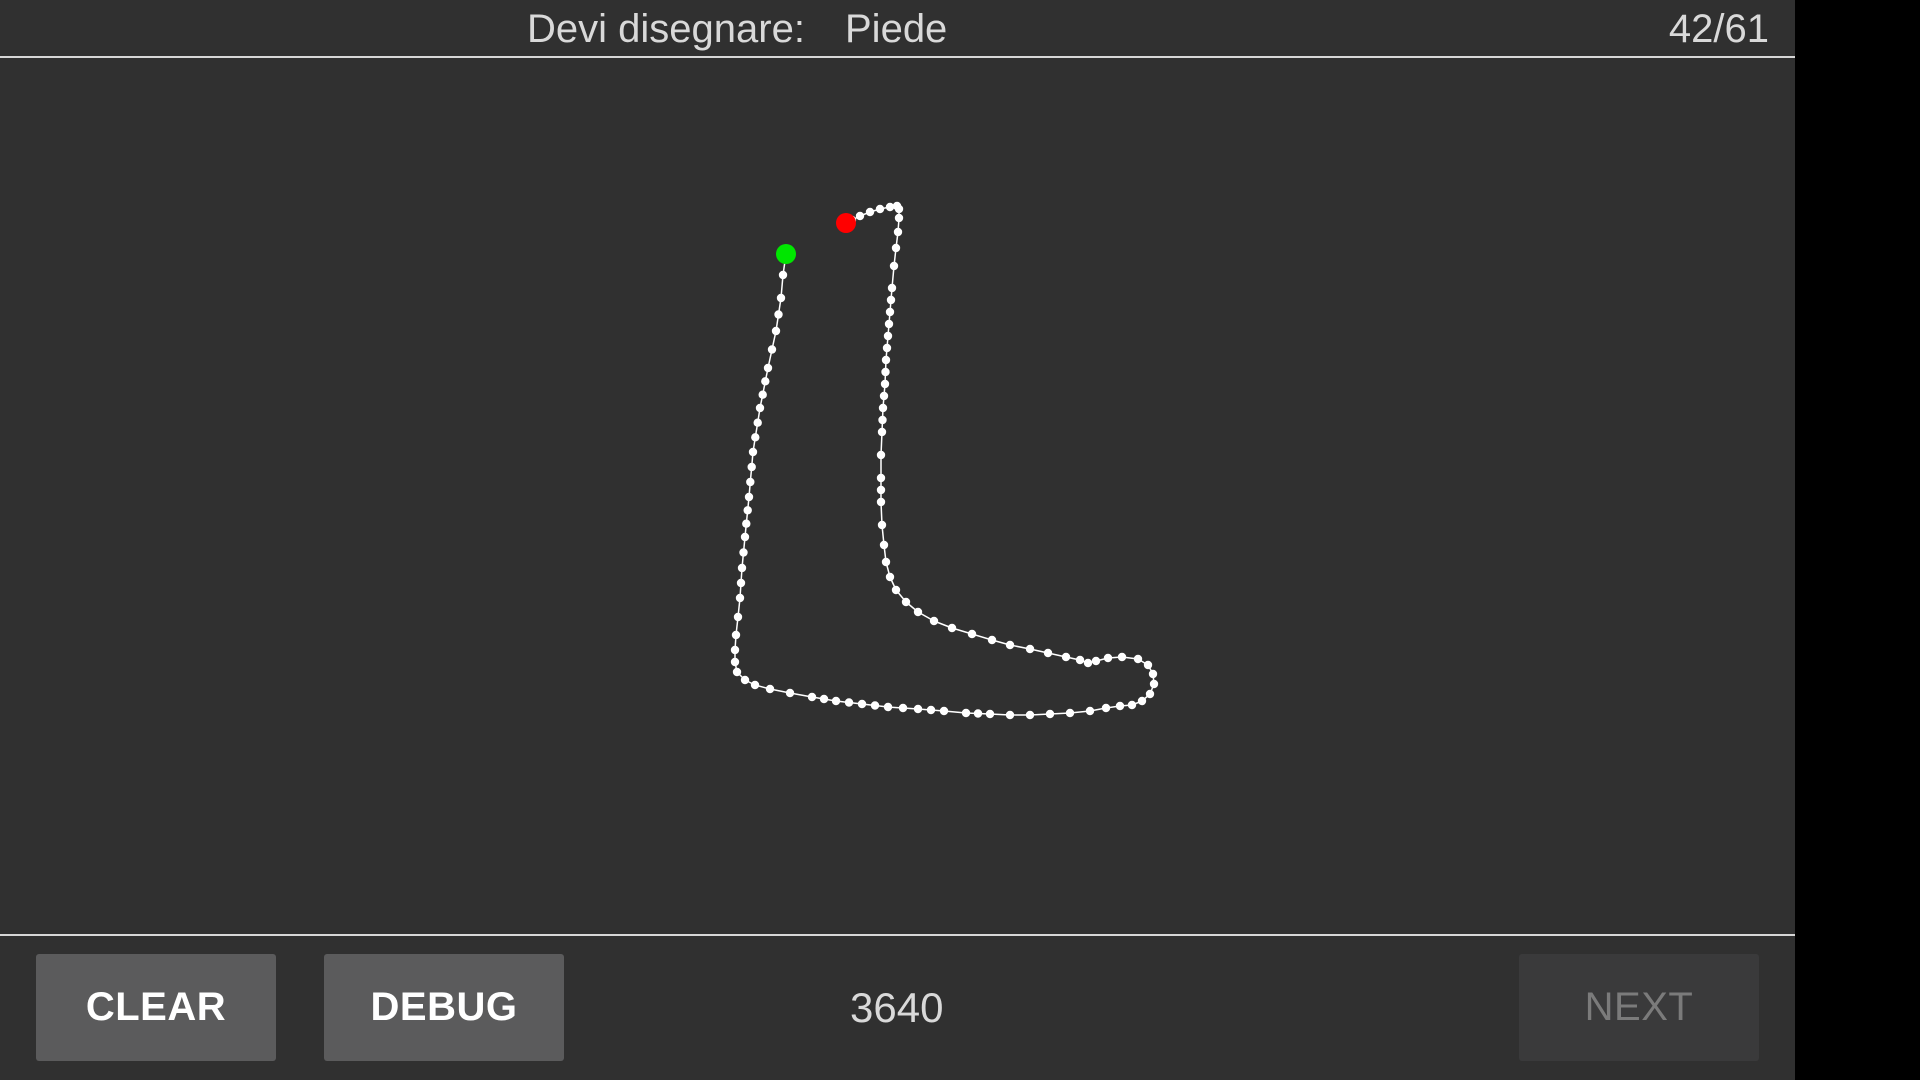 Image resolution: width=1920 pixels, height=1080 pixels. I want to click on stroke-line, so click(944, 460).